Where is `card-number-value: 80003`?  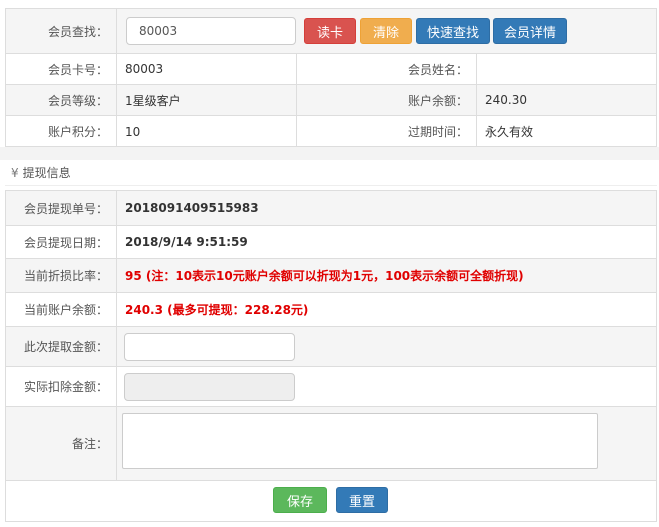
card-number-value: 80003 is located at coordinates (207, 69).